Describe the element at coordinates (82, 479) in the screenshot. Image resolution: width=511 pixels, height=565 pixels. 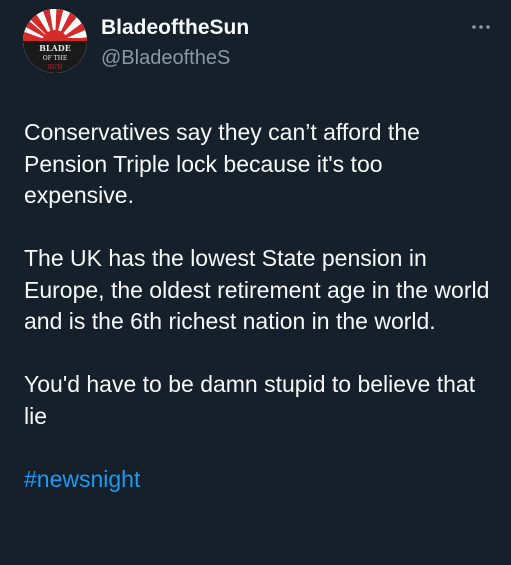
I see `hashtag-link: #newsnight` at that location.